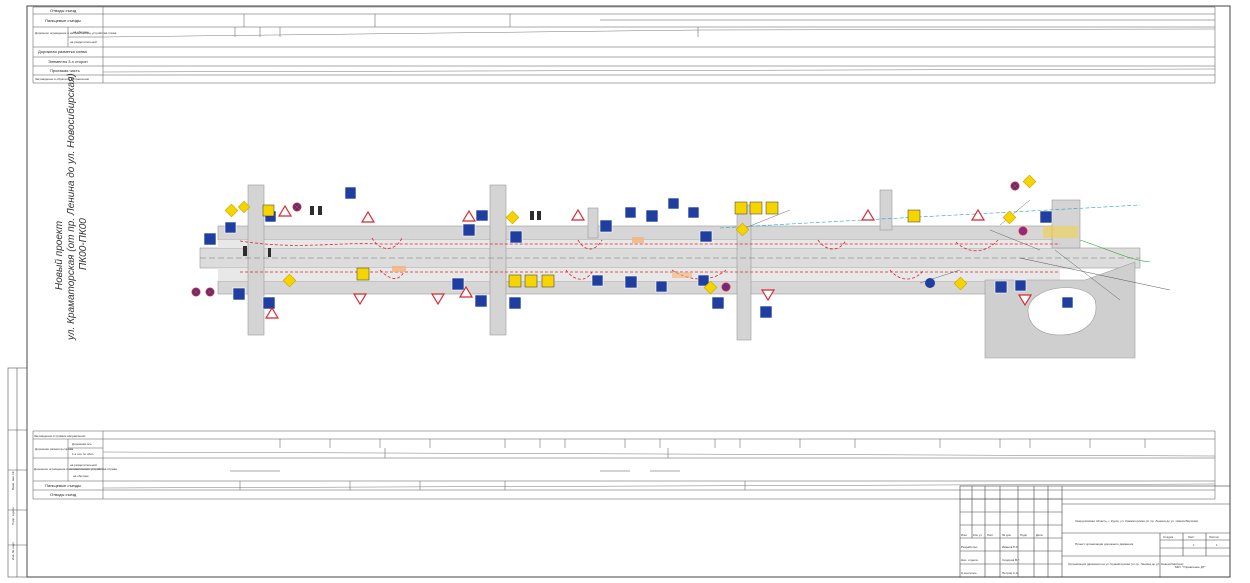  Describe the element at coordinates (82, 444) in the screenshot. I see `bottom-subrow-0: Дорожная ось` at that location.